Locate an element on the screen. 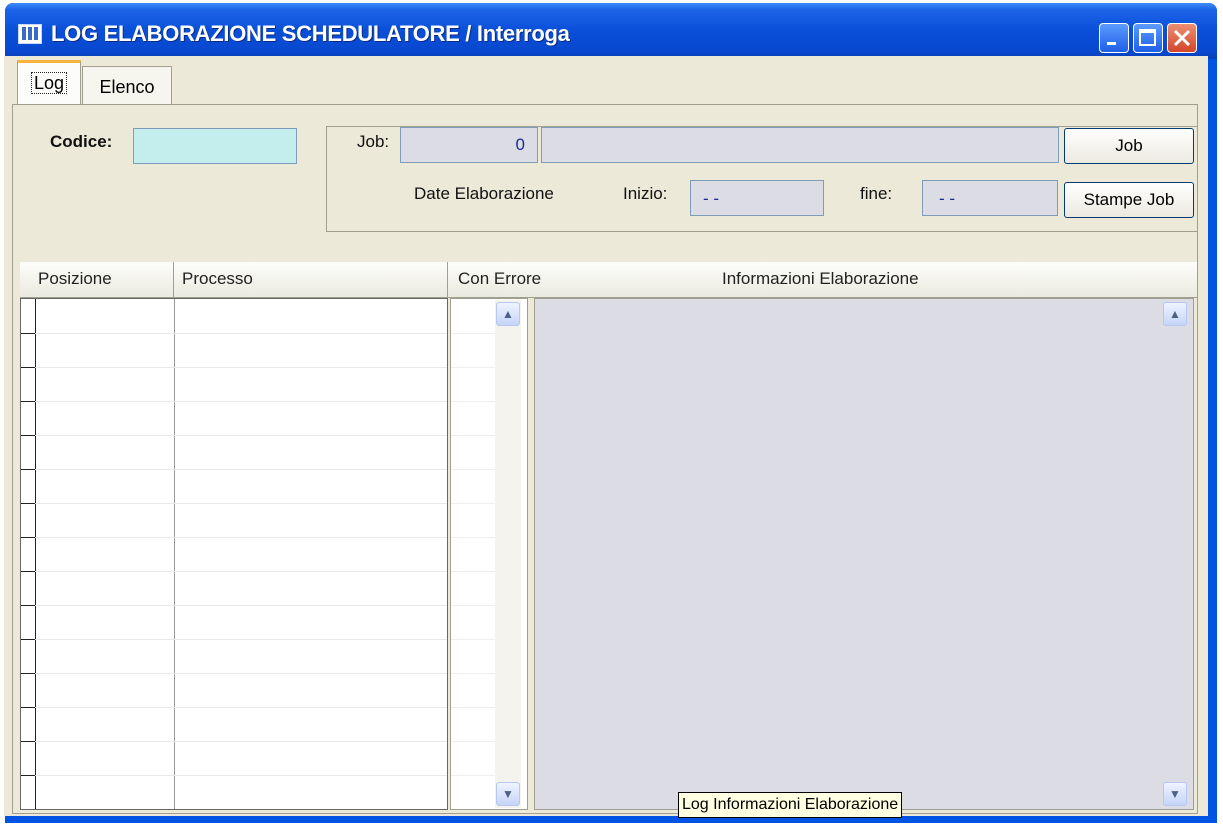 This screenshot has width=1223, height=827. job-button: Job is located at coordinates (1129, 146).